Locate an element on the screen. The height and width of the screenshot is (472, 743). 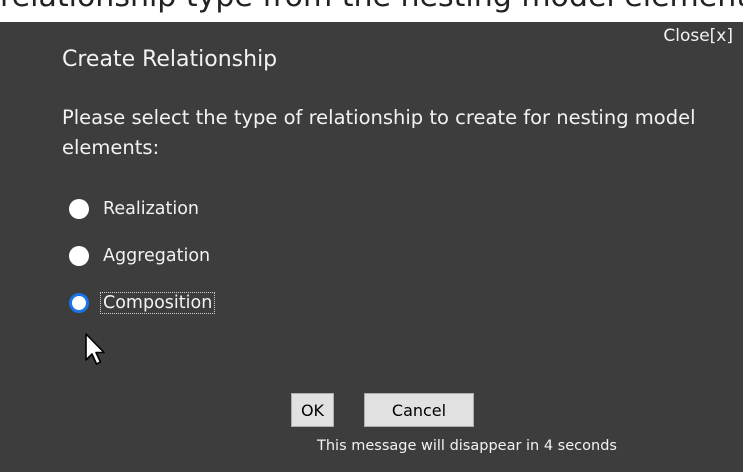
close-link: Close[x] is located at coordinates (698, 36).